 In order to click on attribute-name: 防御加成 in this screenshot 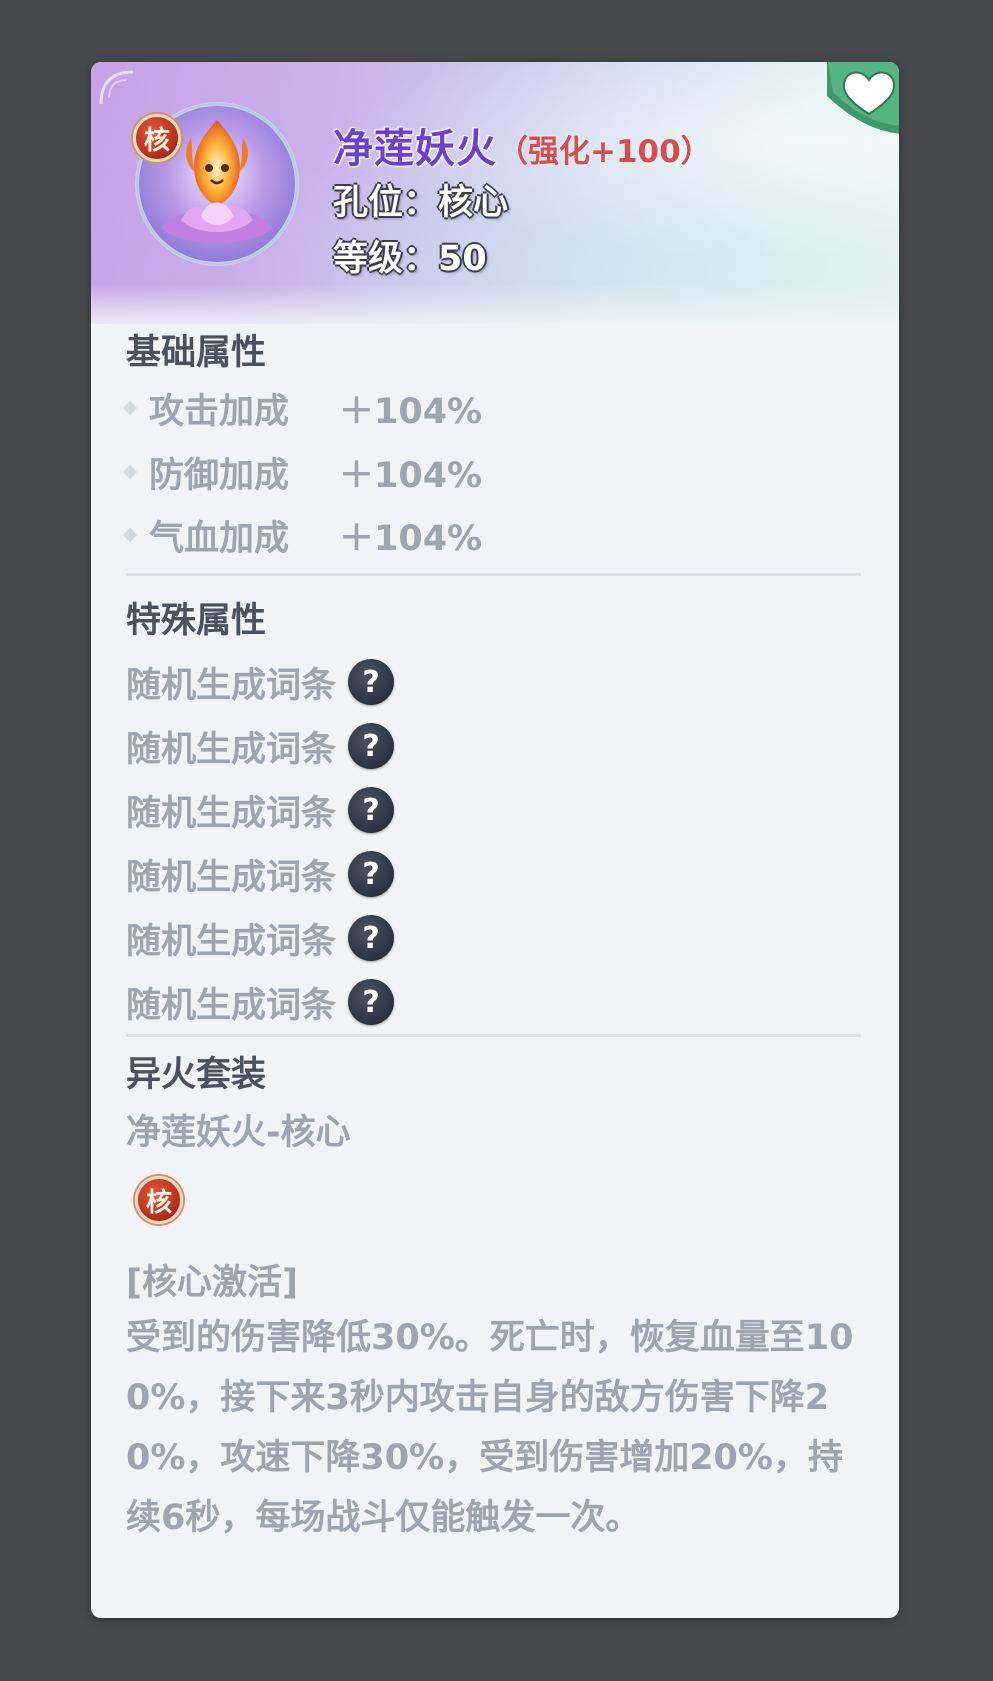, I will do `click(219, 475)`.